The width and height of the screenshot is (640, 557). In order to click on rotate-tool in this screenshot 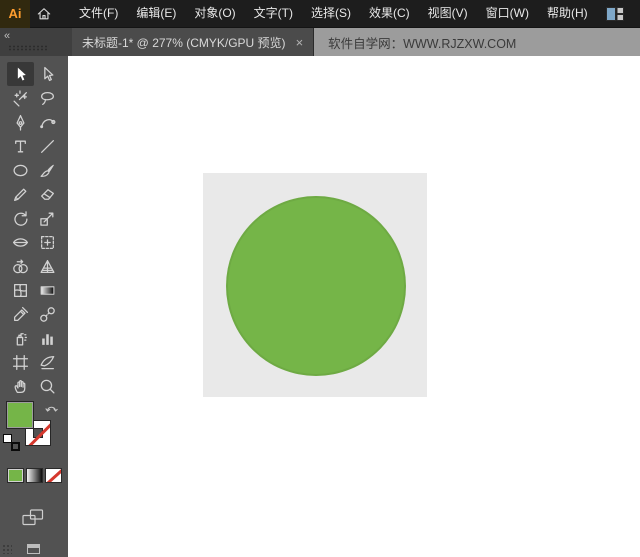, I will do `click(20, 218)`.